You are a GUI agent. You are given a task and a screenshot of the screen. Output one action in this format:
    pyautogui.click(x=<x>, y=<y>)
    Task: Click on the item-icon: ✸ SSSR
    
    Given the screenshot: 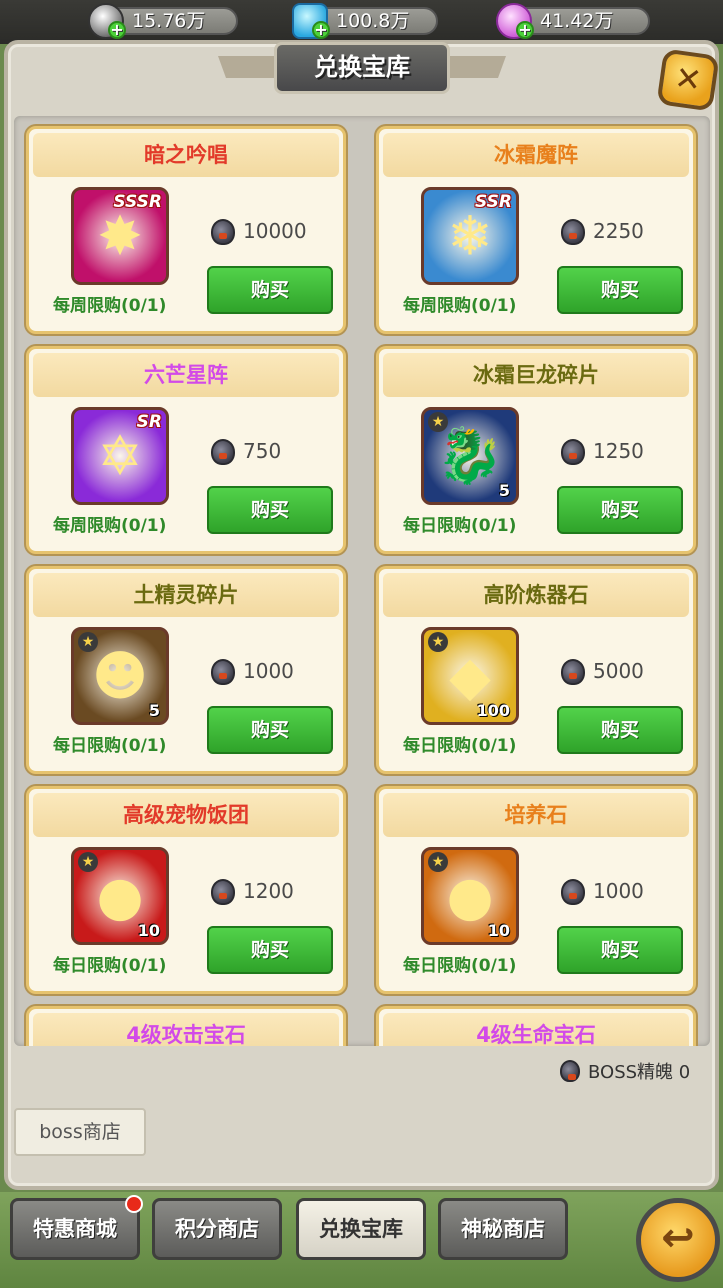 What is the action you would take?
    pyautogui.click(x=120, y=236)
    